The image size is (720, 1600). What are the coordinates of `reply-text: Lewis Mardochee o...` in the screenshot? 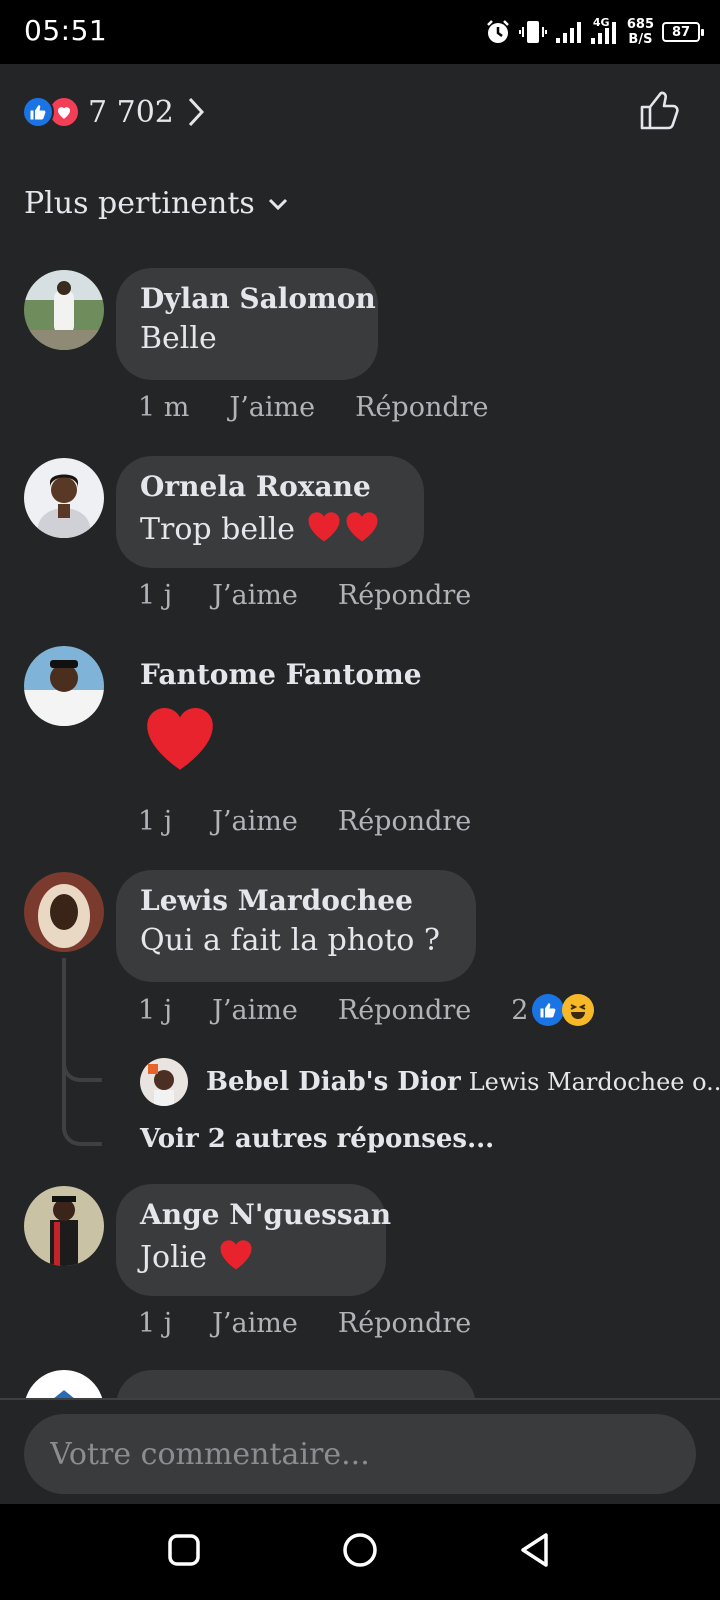 It's located at (594, 1082).